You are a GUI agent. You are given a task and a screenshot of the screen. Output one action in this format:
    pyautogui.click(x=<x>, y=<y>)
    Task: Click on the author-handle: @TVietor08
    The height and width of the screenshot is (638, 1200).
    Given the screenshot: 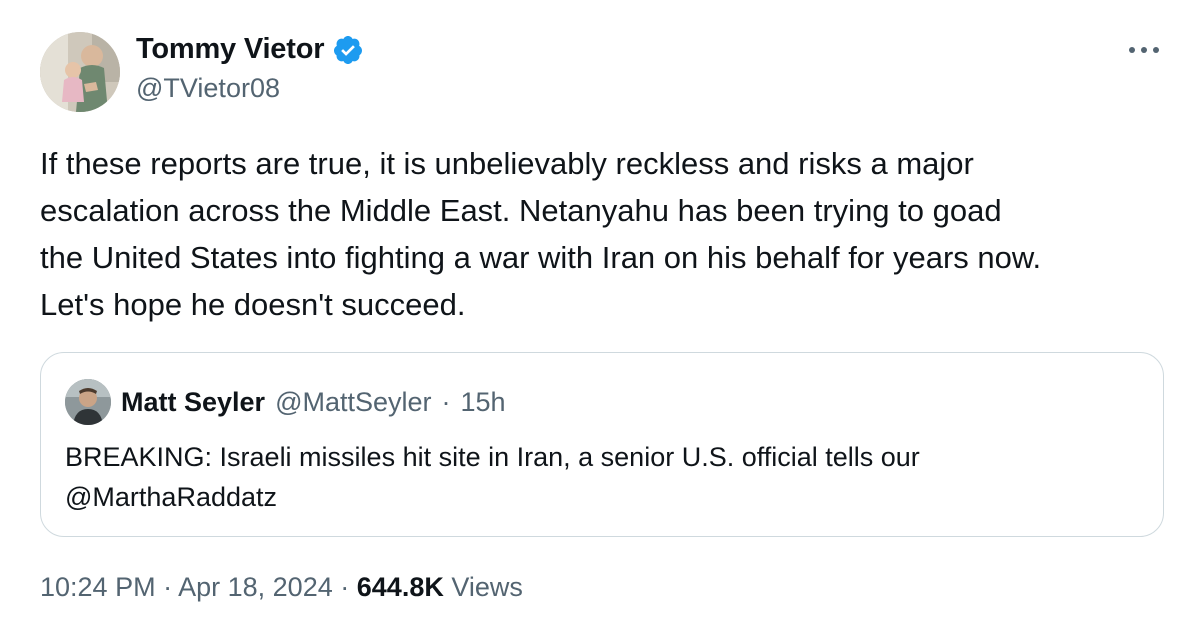 What is the action you would take?
    pyautogui.click(x=208, y=88)
    